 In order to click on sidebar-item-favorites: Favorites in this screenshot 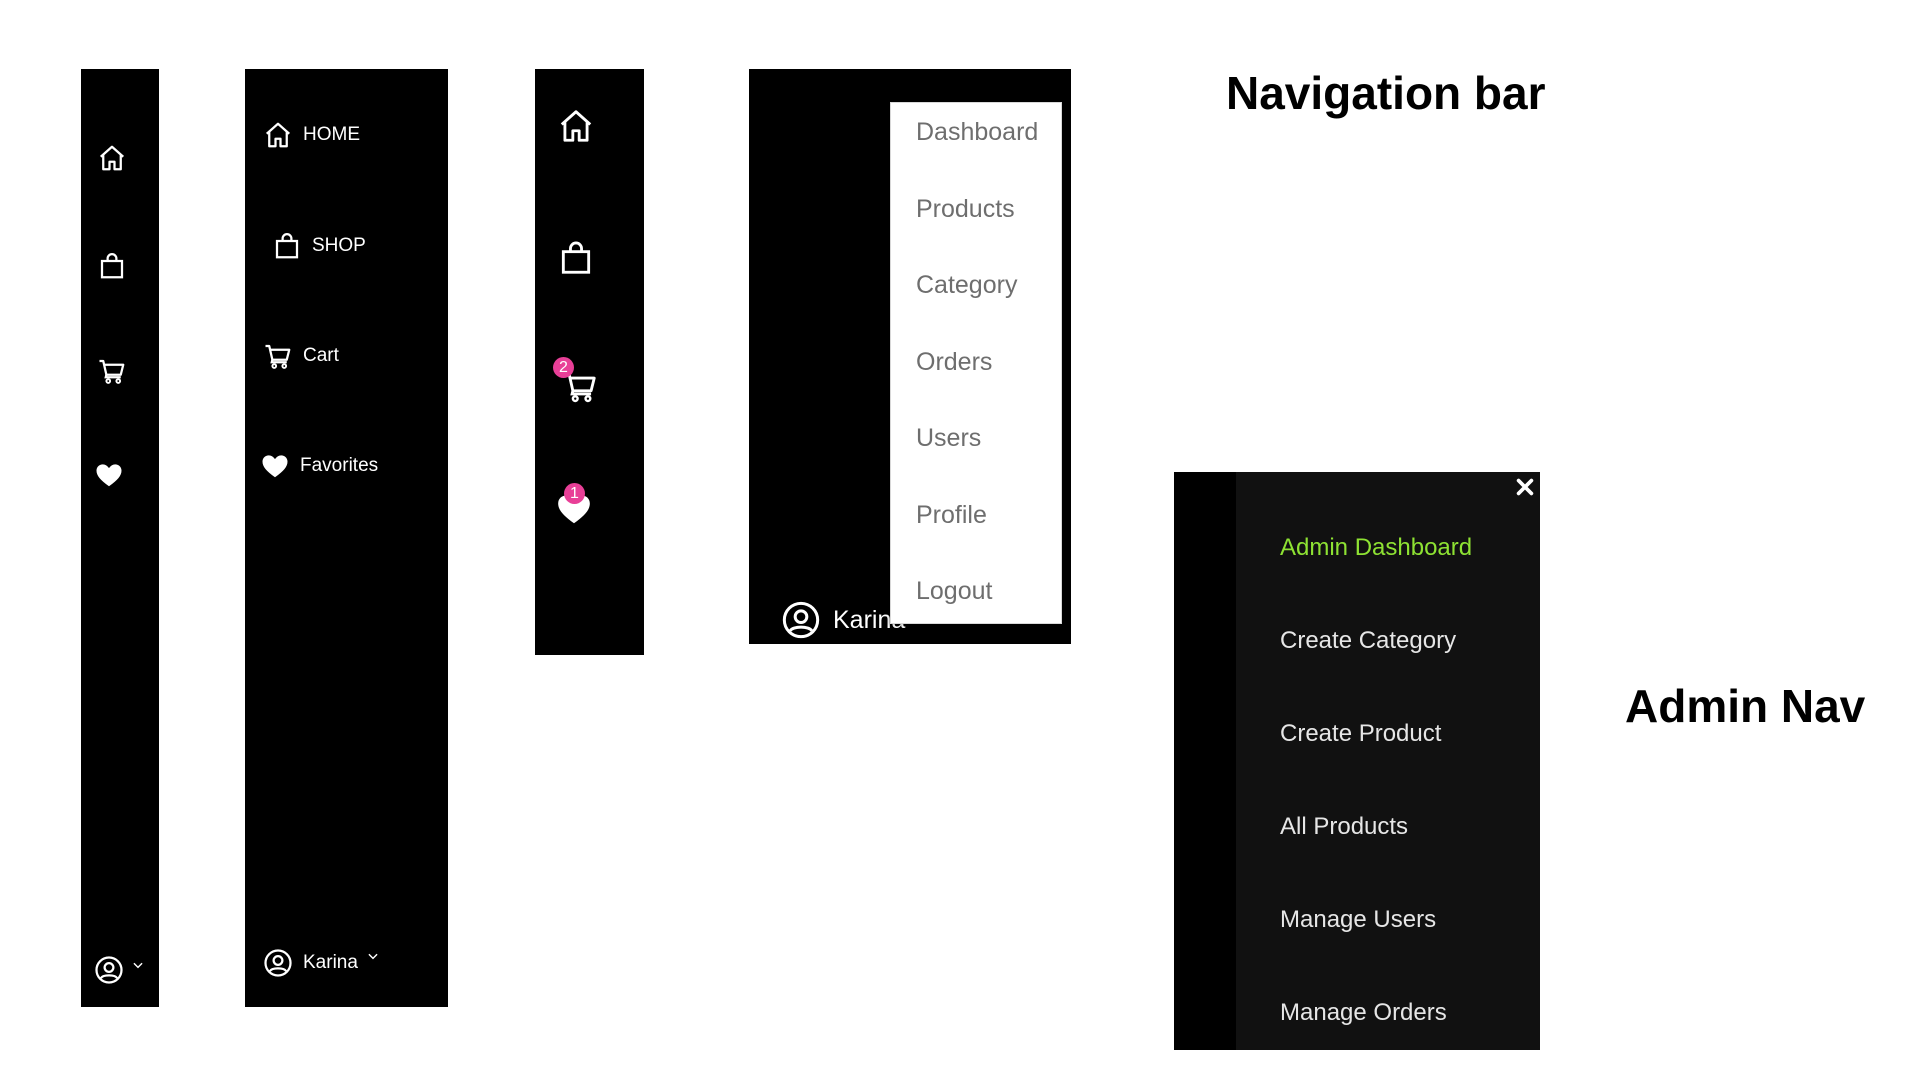, I will do `click(319, 466)`.